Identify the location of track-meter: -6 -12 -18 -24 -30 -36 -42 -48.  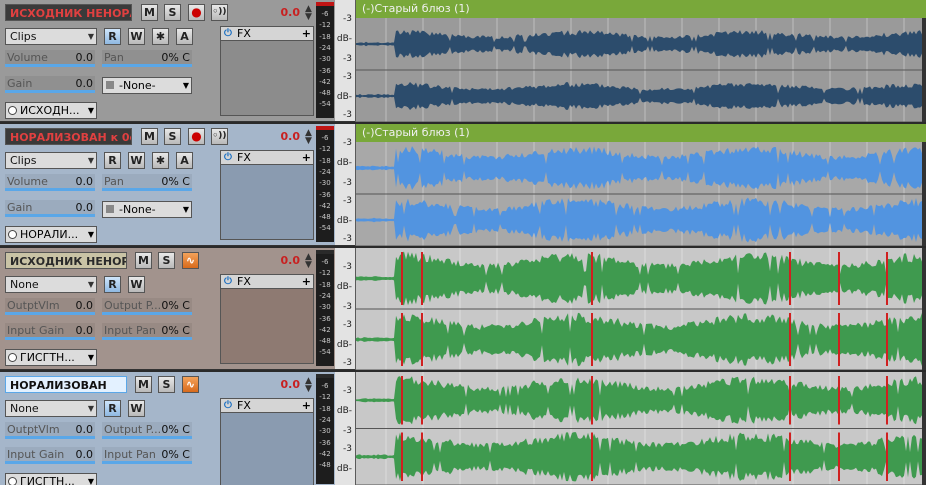
(325, 429).